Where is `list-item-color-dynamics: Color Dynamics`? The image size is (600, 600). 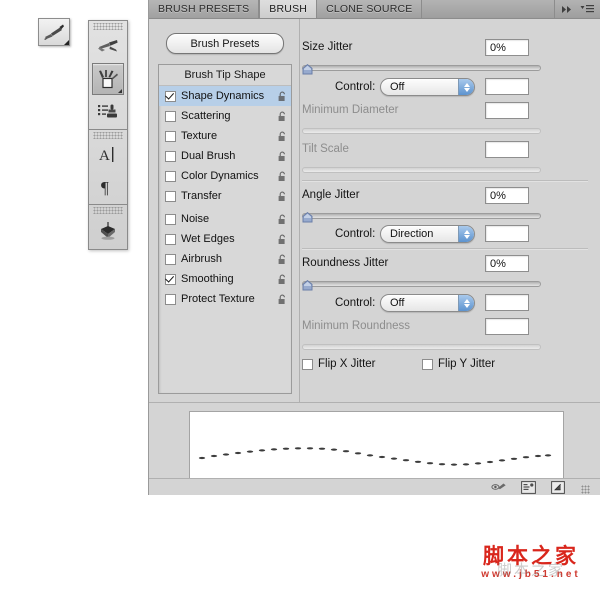
list-item-color-dynamics: Color Dynamics is located at coordinates (225, 176).